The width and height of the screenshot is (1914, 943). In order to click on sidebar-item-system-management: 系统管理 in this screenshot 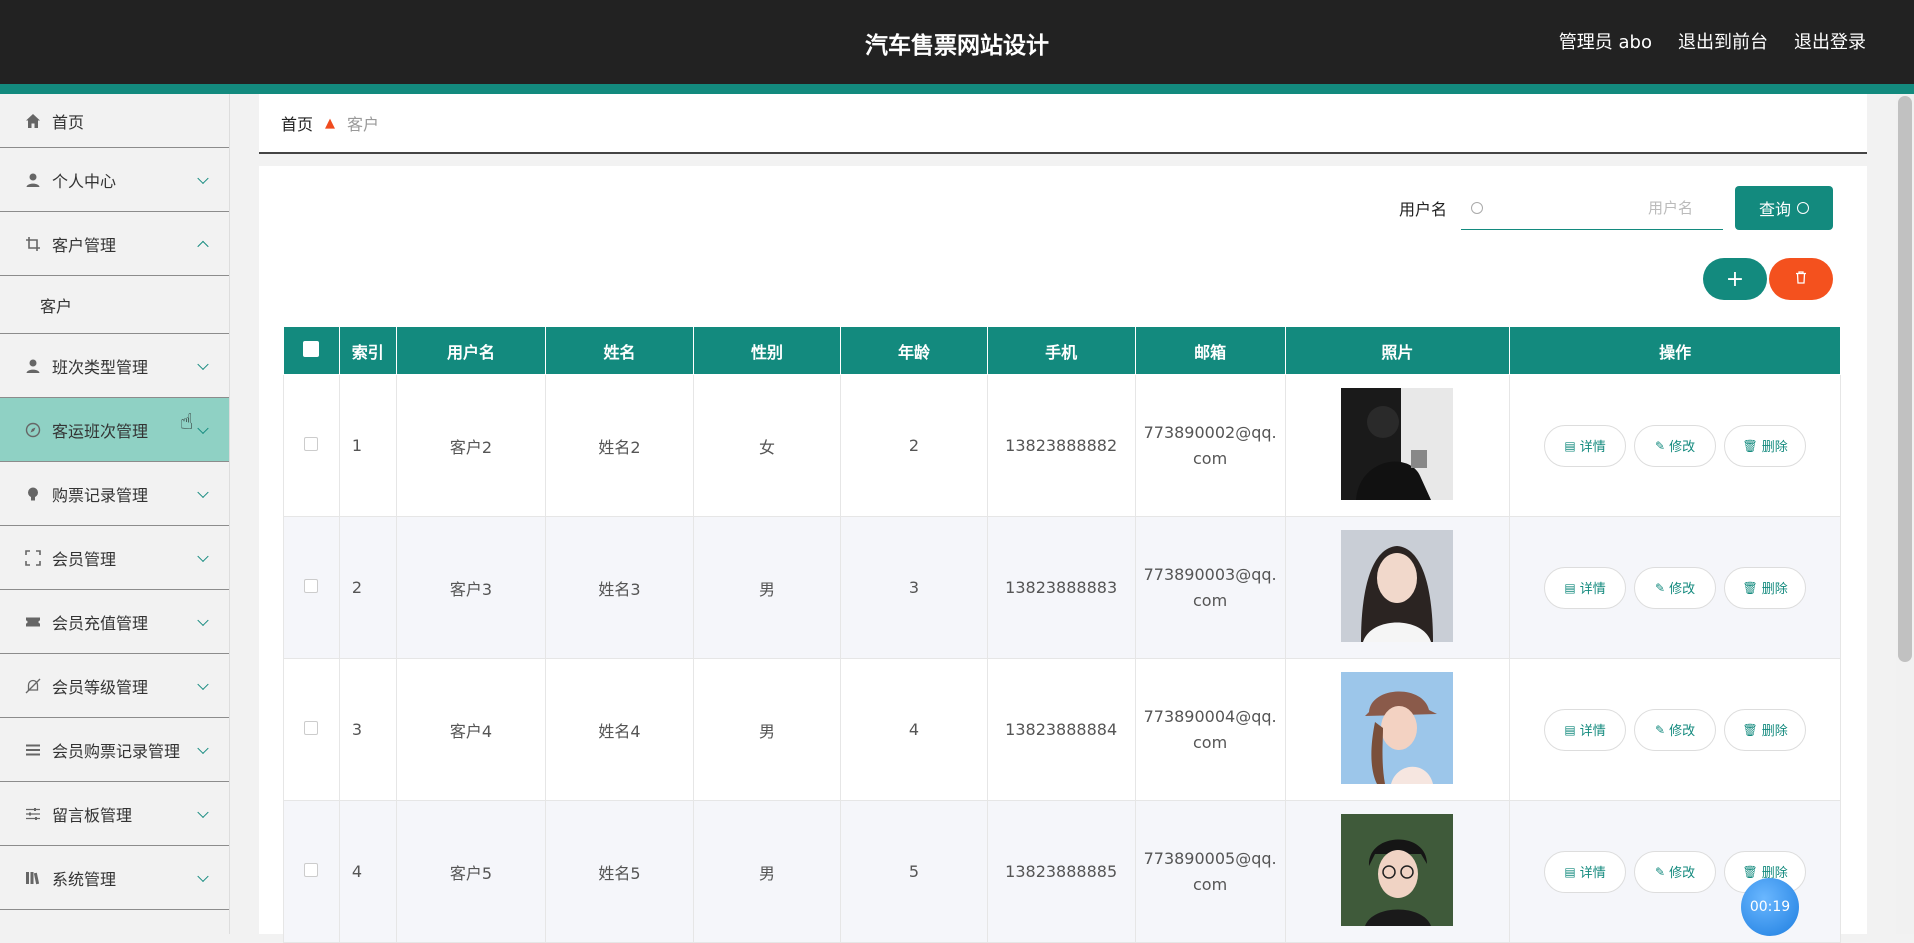, I will do `click(114, 878)`.